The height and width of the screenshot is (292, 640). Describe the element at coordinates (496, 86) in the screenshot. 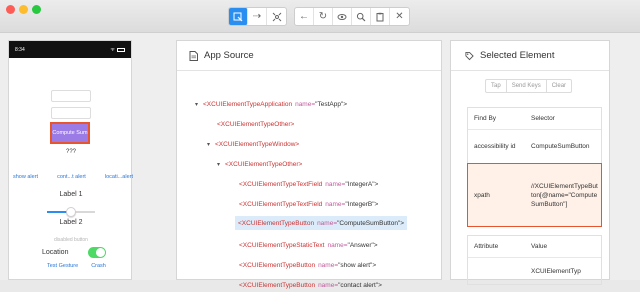

I see `tap-button: Tap` at that location.